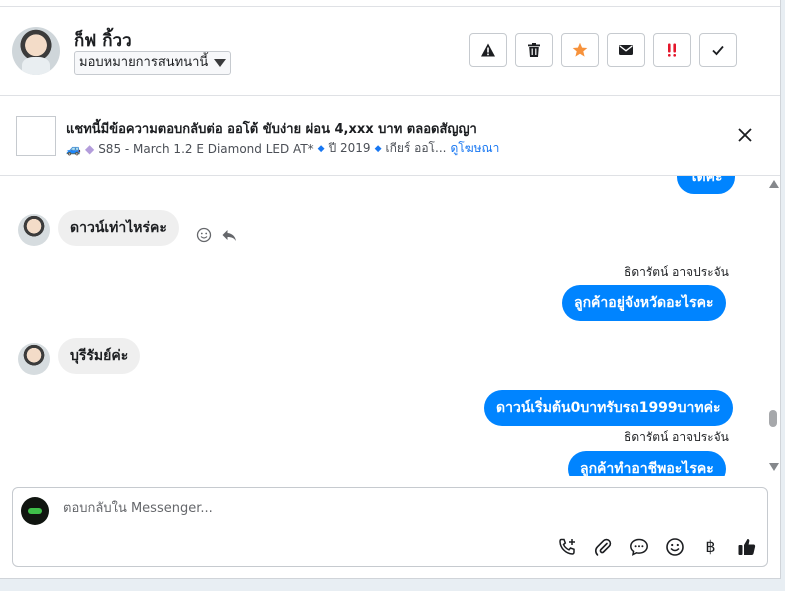 This screenshot has height=591, width=785. I want to click on composer-tools: ฿, so click(656, 546).